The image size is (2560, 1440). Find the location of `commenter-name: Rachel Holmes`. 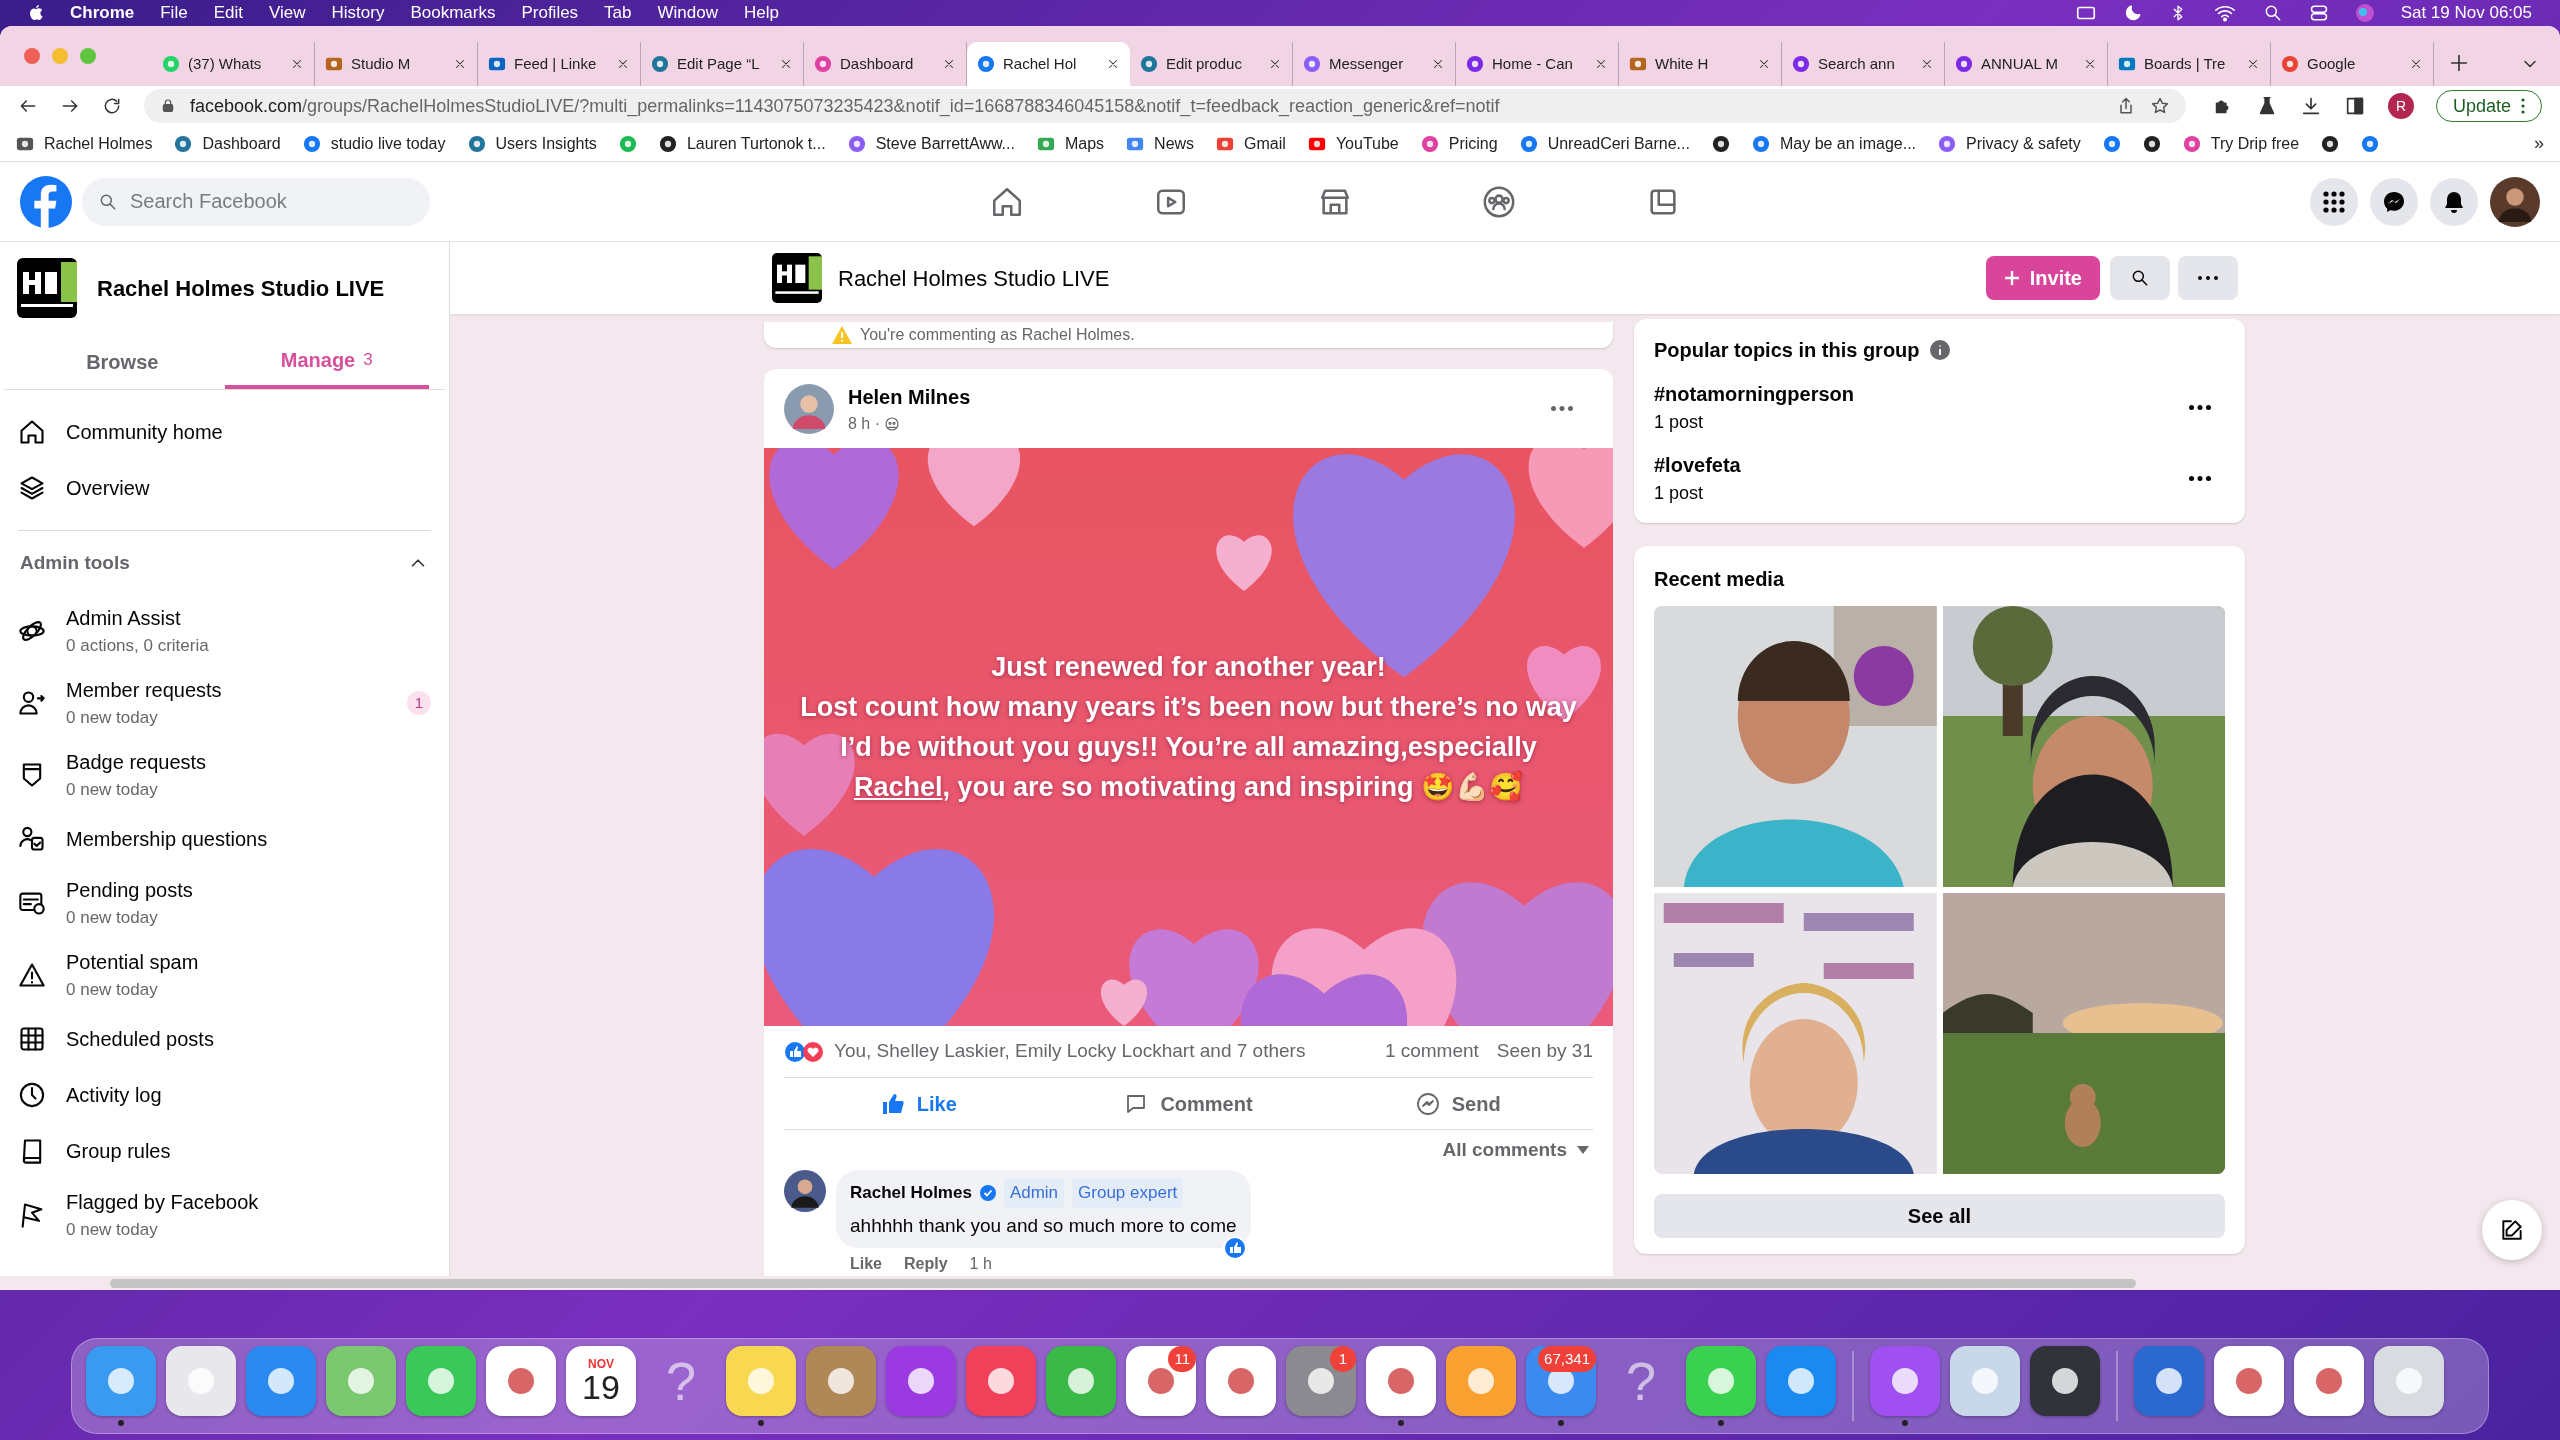

commenter-name: Rachel Holmes is located at coordinates (911, 1193).